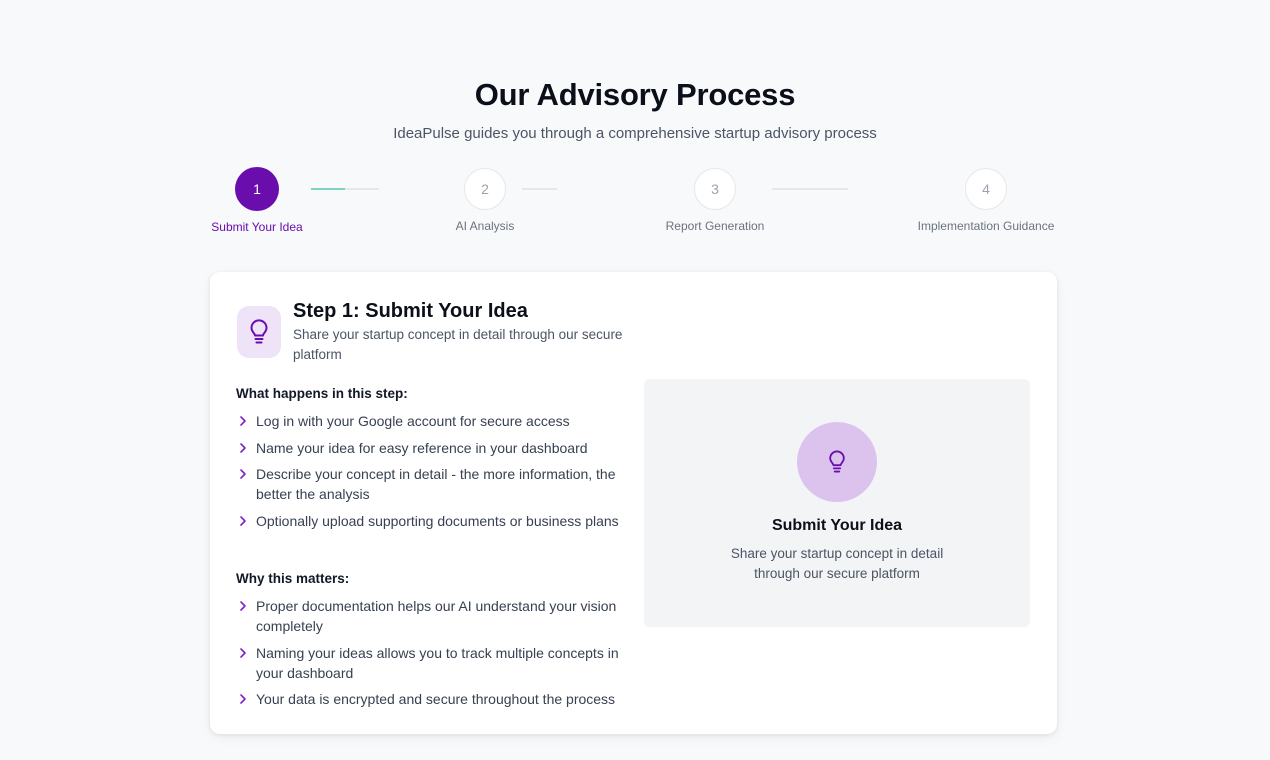  What do you see at coordinates (293, 578) in the screenshot?
I see `why-matters-heading: Why this matters:` at bounding box center [293, 578].